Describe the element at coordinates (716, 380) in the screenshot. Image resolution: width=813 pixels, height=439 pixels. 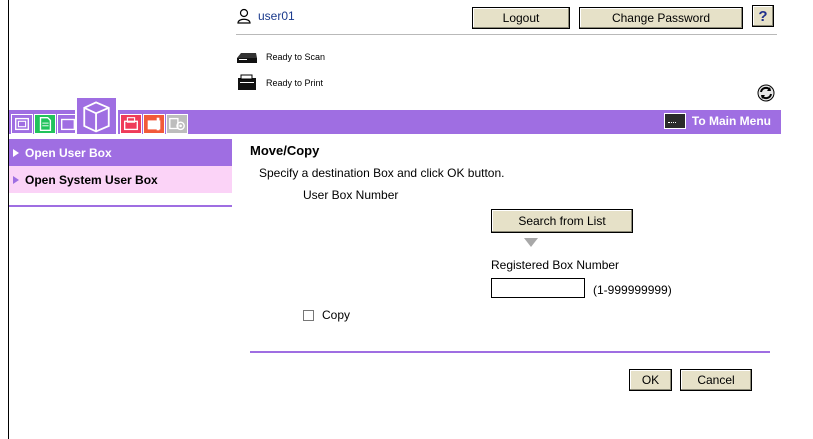
I see `cancel-button: Cancel` at that location.